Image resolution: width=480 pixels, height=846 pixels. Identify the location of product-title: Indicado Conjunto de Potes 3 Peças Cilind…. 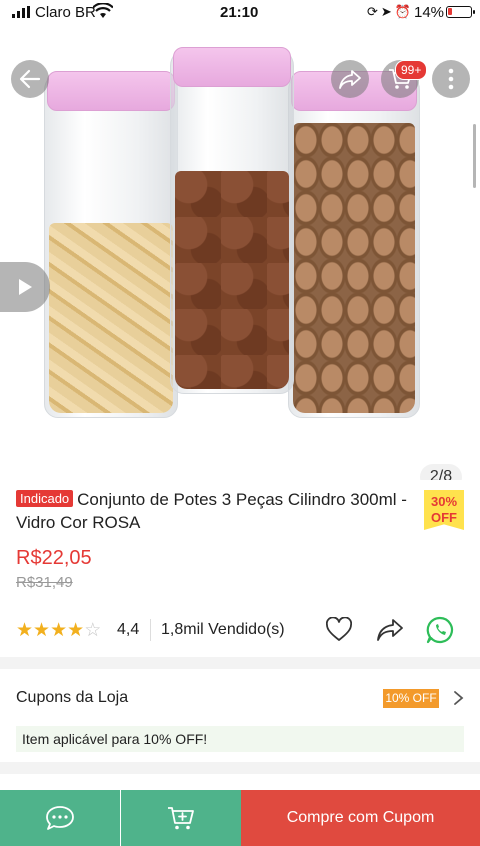
(216, 511).